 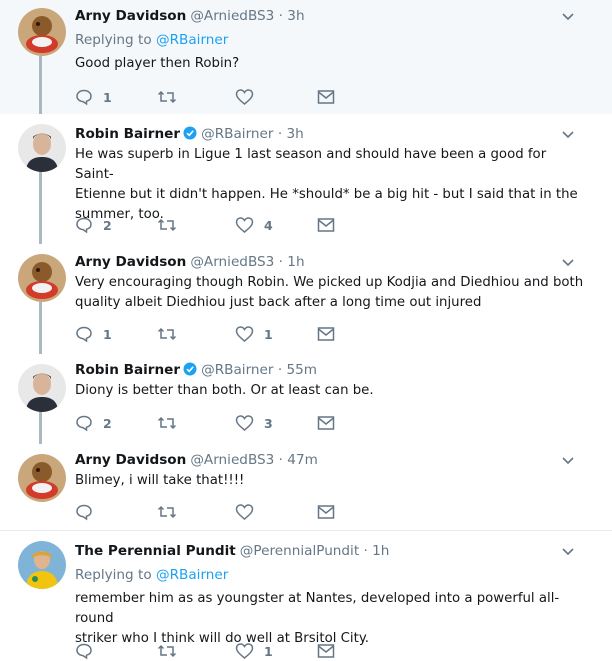 I want to click on like-button: 3, so click(x=254, y=423).